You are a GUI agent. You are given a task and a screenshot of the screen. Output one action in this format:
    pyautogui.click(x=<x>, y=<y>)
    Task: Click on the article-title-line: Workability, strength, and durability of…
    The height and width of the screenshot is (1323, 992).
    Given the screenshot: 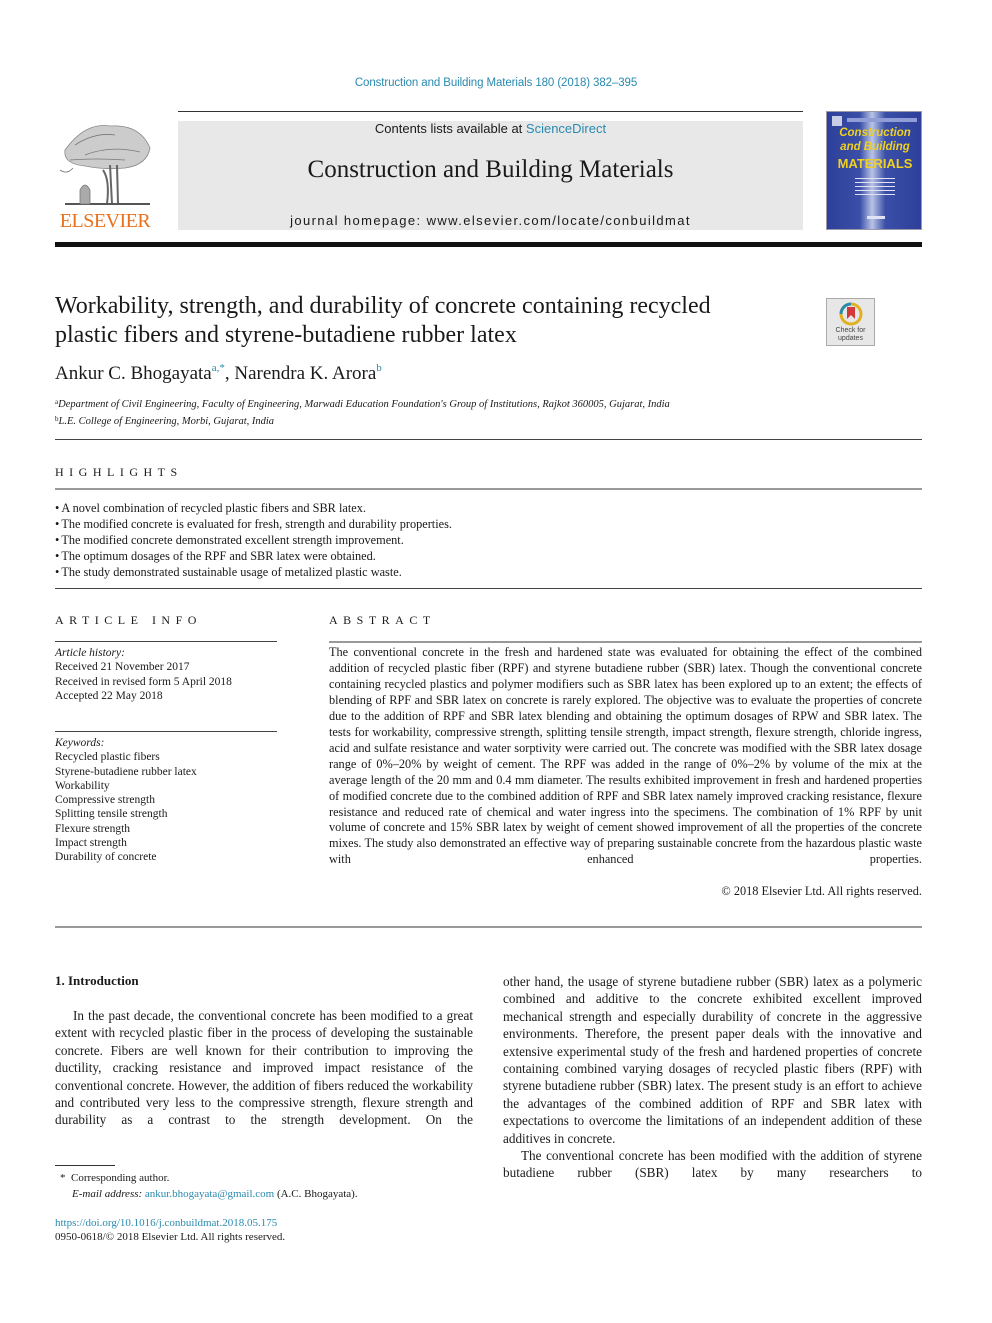 What is the action you would take?
    pyautogui.click(x=383, y=306)
    